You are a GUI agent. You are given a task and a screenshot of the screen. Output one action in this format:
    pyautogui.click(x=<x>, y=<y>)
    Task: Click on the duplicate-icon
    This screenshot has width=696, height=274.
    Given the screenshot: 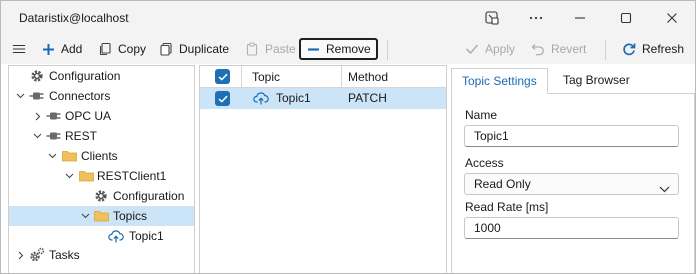 What is the action you would take?
    pyautogui.click(x=166, y=49)
    